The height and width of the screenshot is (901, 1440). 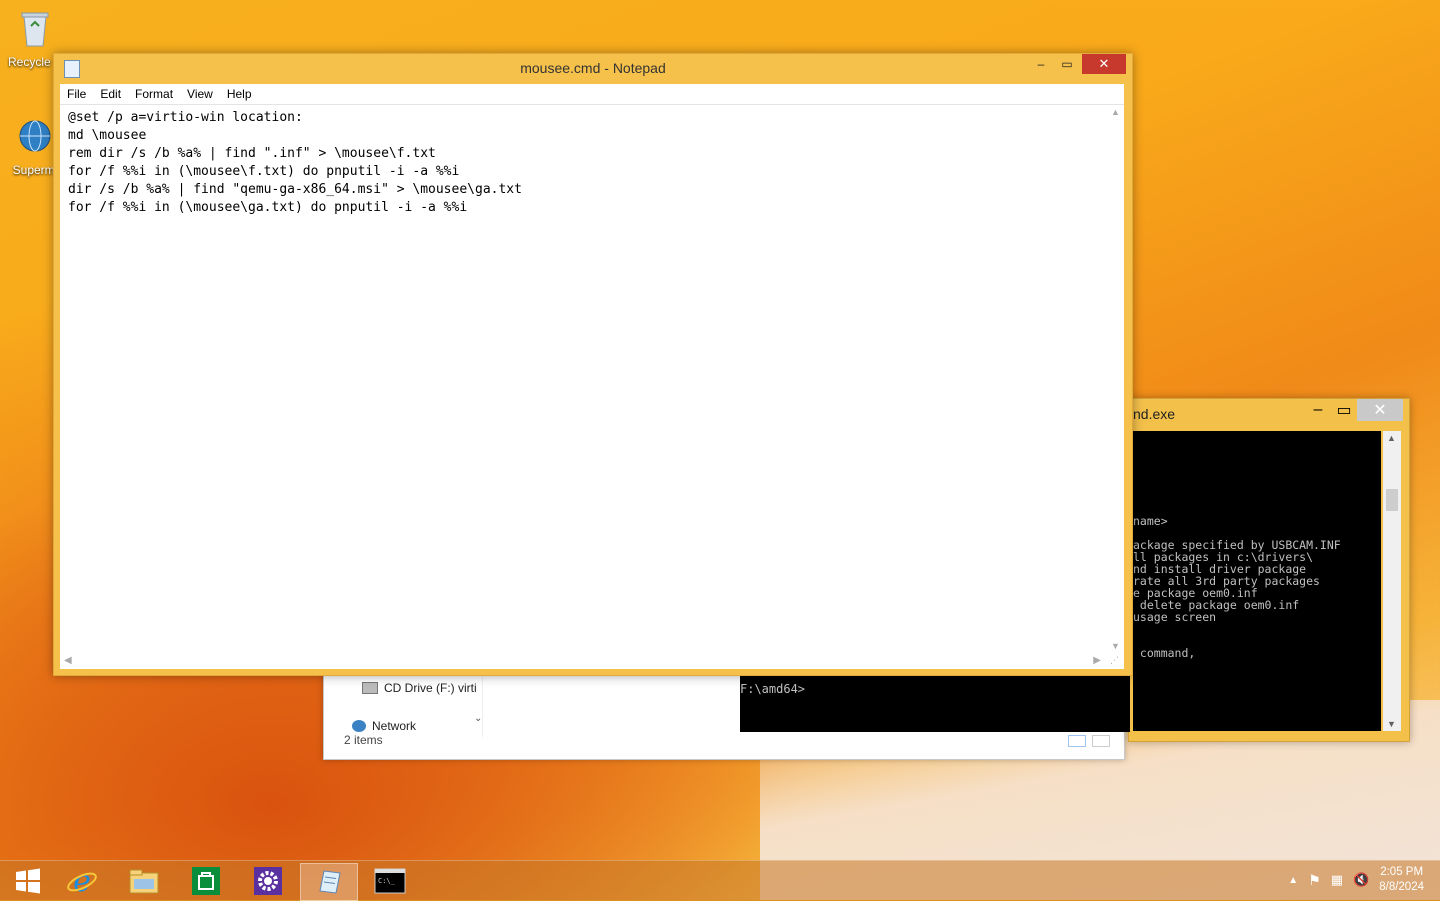 What do you see at coordinates (1401, 880) in the screenshot?
I see `clock: 2:05 PM 8/8/2024` at bounding box center [1401, 880].